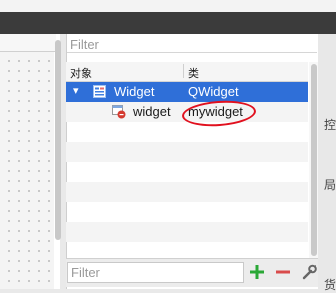 This screenshot has height=293, width=336. I want to click on remove-button, so click(283, 272).